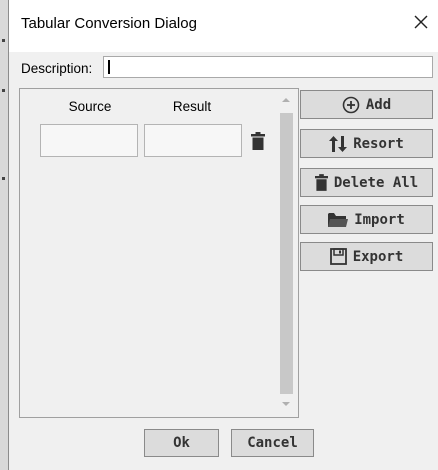 Image resolution: width=438 pixels, height=470 pixels. Describe the element at coordinates (378, 104) in the screenshot. I see `add-button-label: Add` at that location.